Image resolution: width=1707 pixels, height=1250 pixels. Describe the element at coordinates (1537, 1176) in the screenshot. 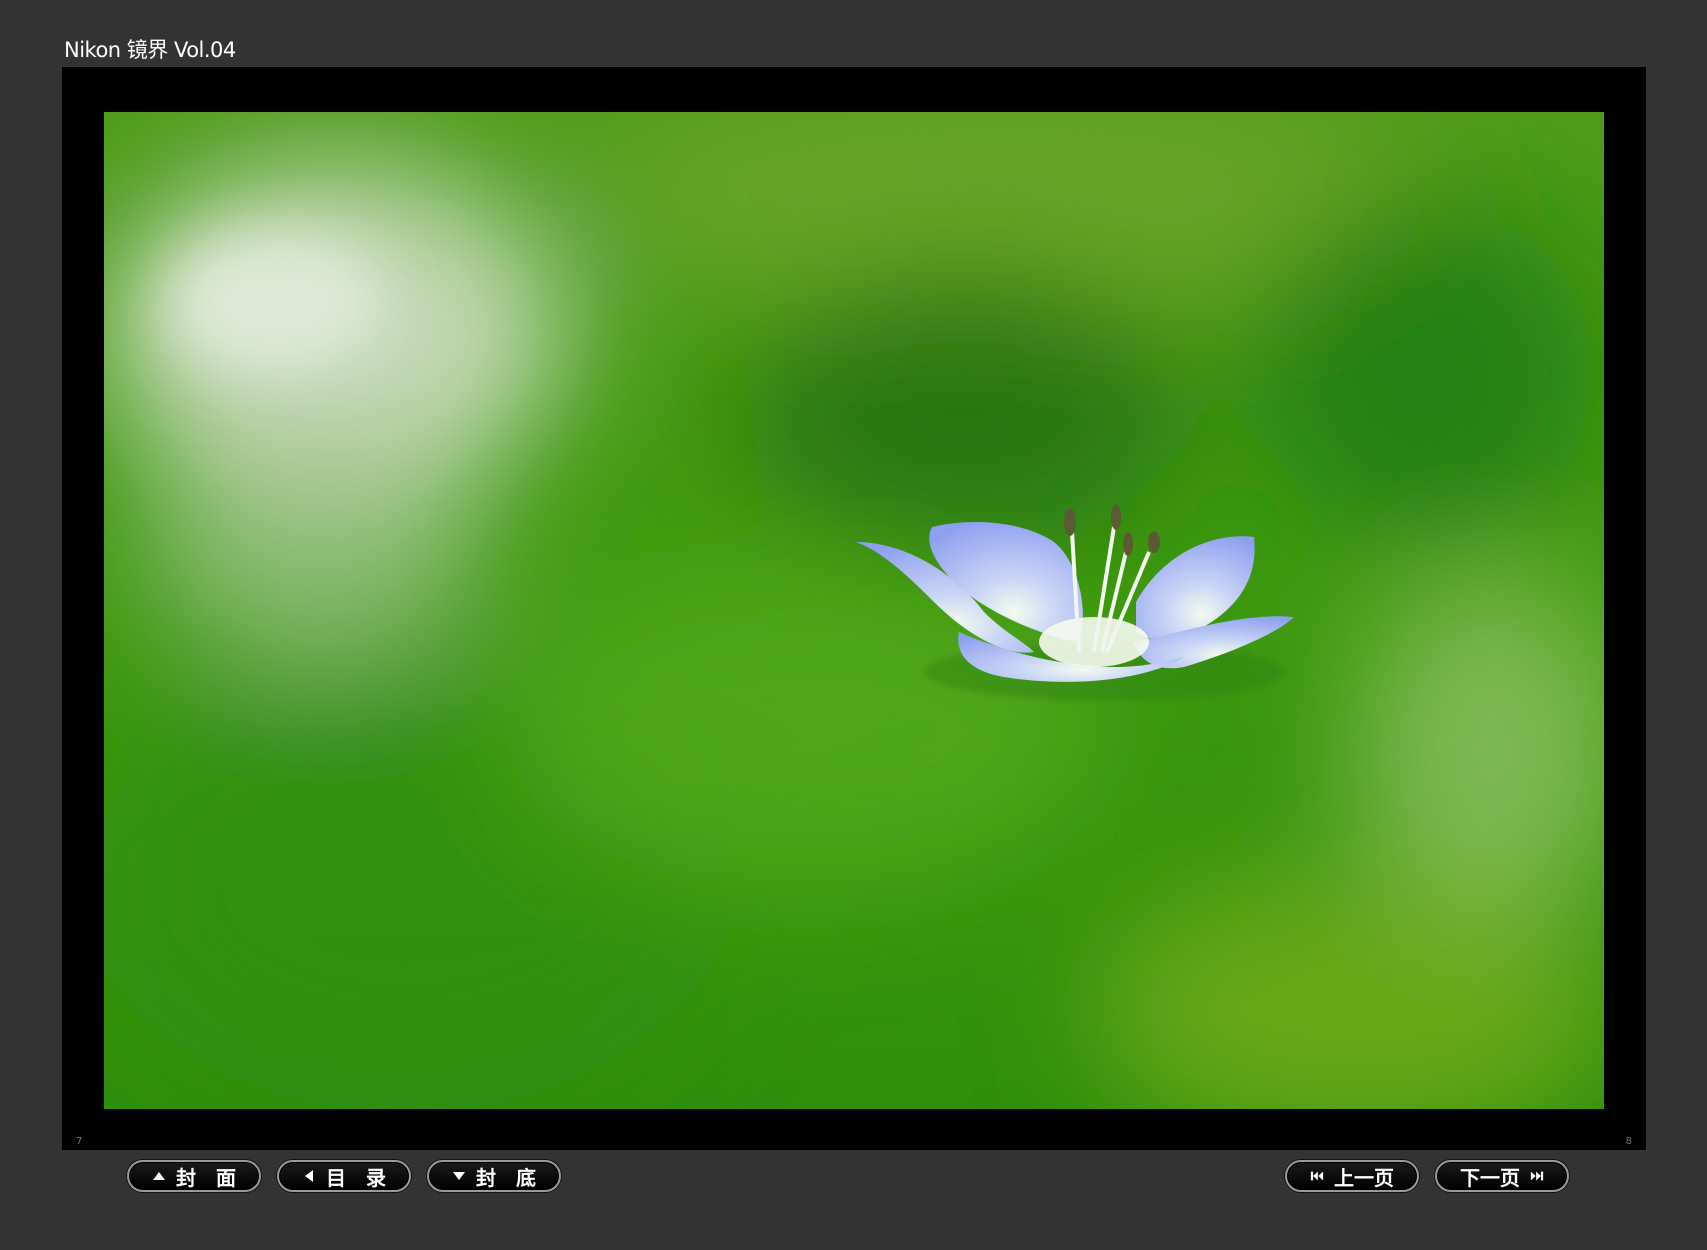

I see `skip-forward-icon` at that location.